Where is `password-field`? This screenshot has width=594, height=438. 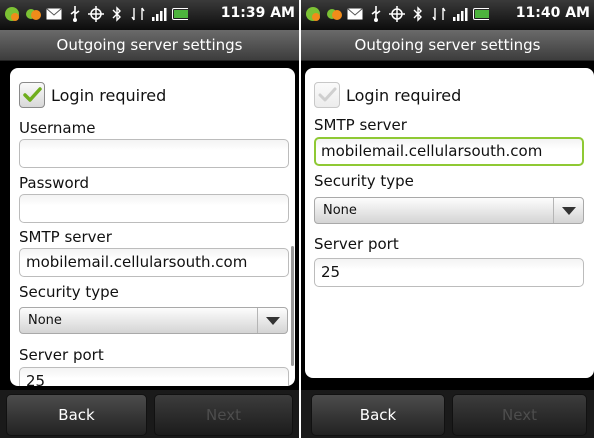
password-field is located at coordinates (154, 208).